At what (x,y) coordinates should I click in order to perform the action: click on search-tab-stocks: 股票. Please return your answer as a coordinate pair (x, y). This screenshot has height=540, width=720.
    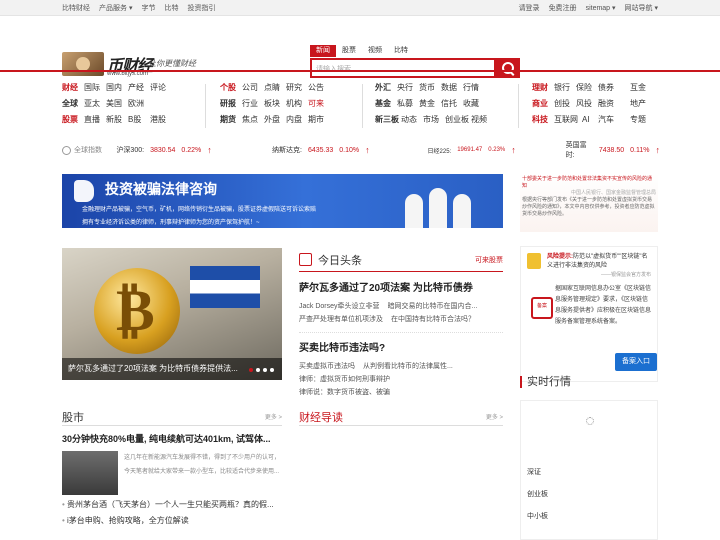
    Looking at the image, I should click on (349, 51).